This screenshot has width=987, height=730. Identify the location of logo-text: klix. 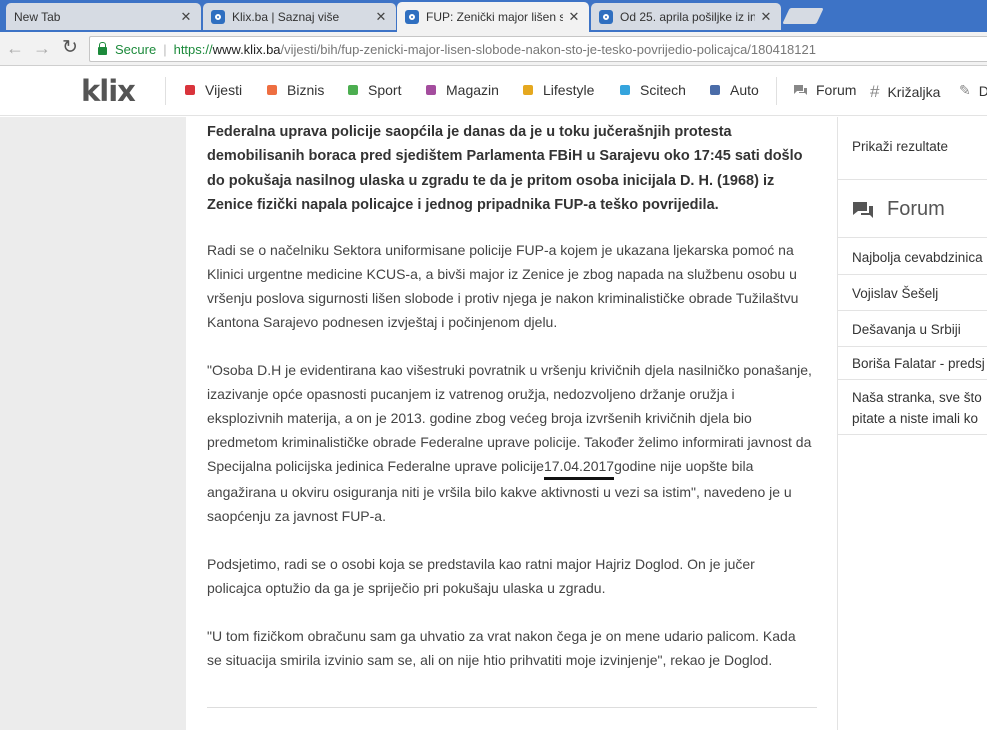
(108, 91).